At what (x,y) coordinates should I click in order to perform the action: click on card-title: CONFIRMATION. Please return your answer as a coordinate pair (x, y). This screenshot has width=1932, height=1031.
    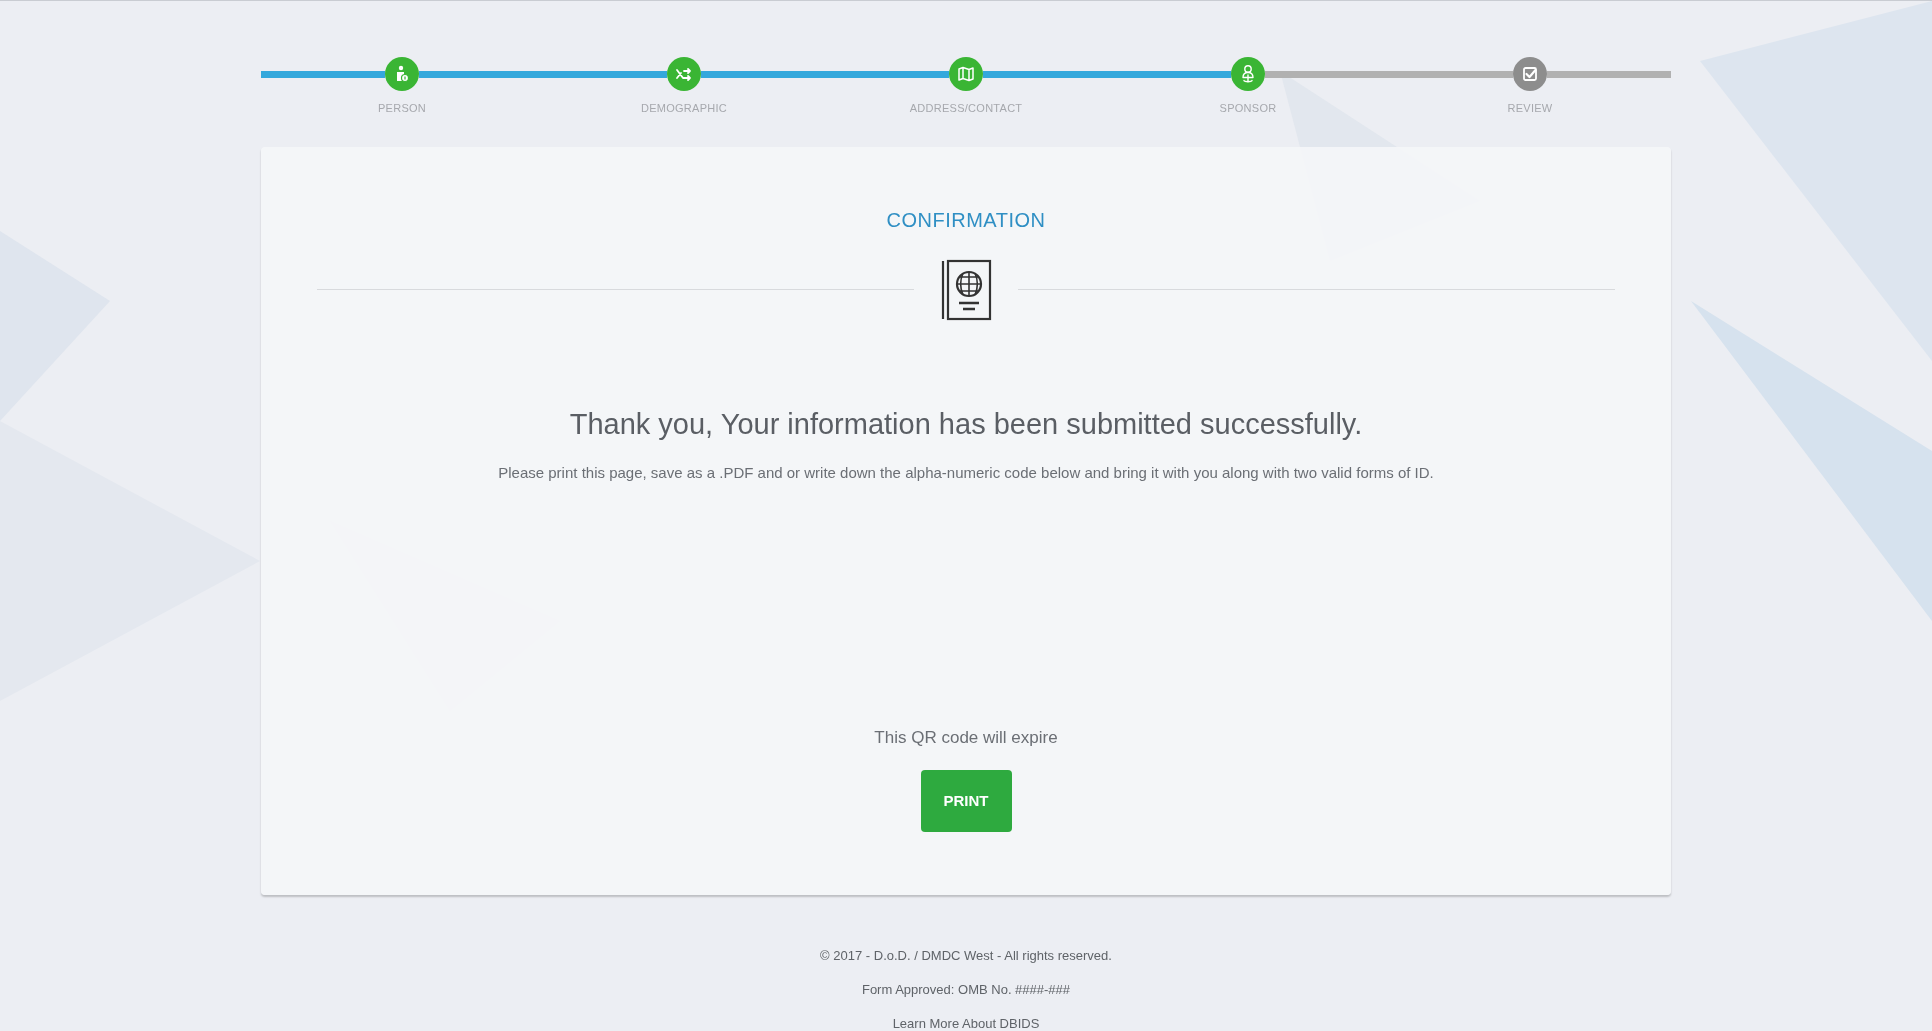
    Looking at the image, I should click on (966, 220).